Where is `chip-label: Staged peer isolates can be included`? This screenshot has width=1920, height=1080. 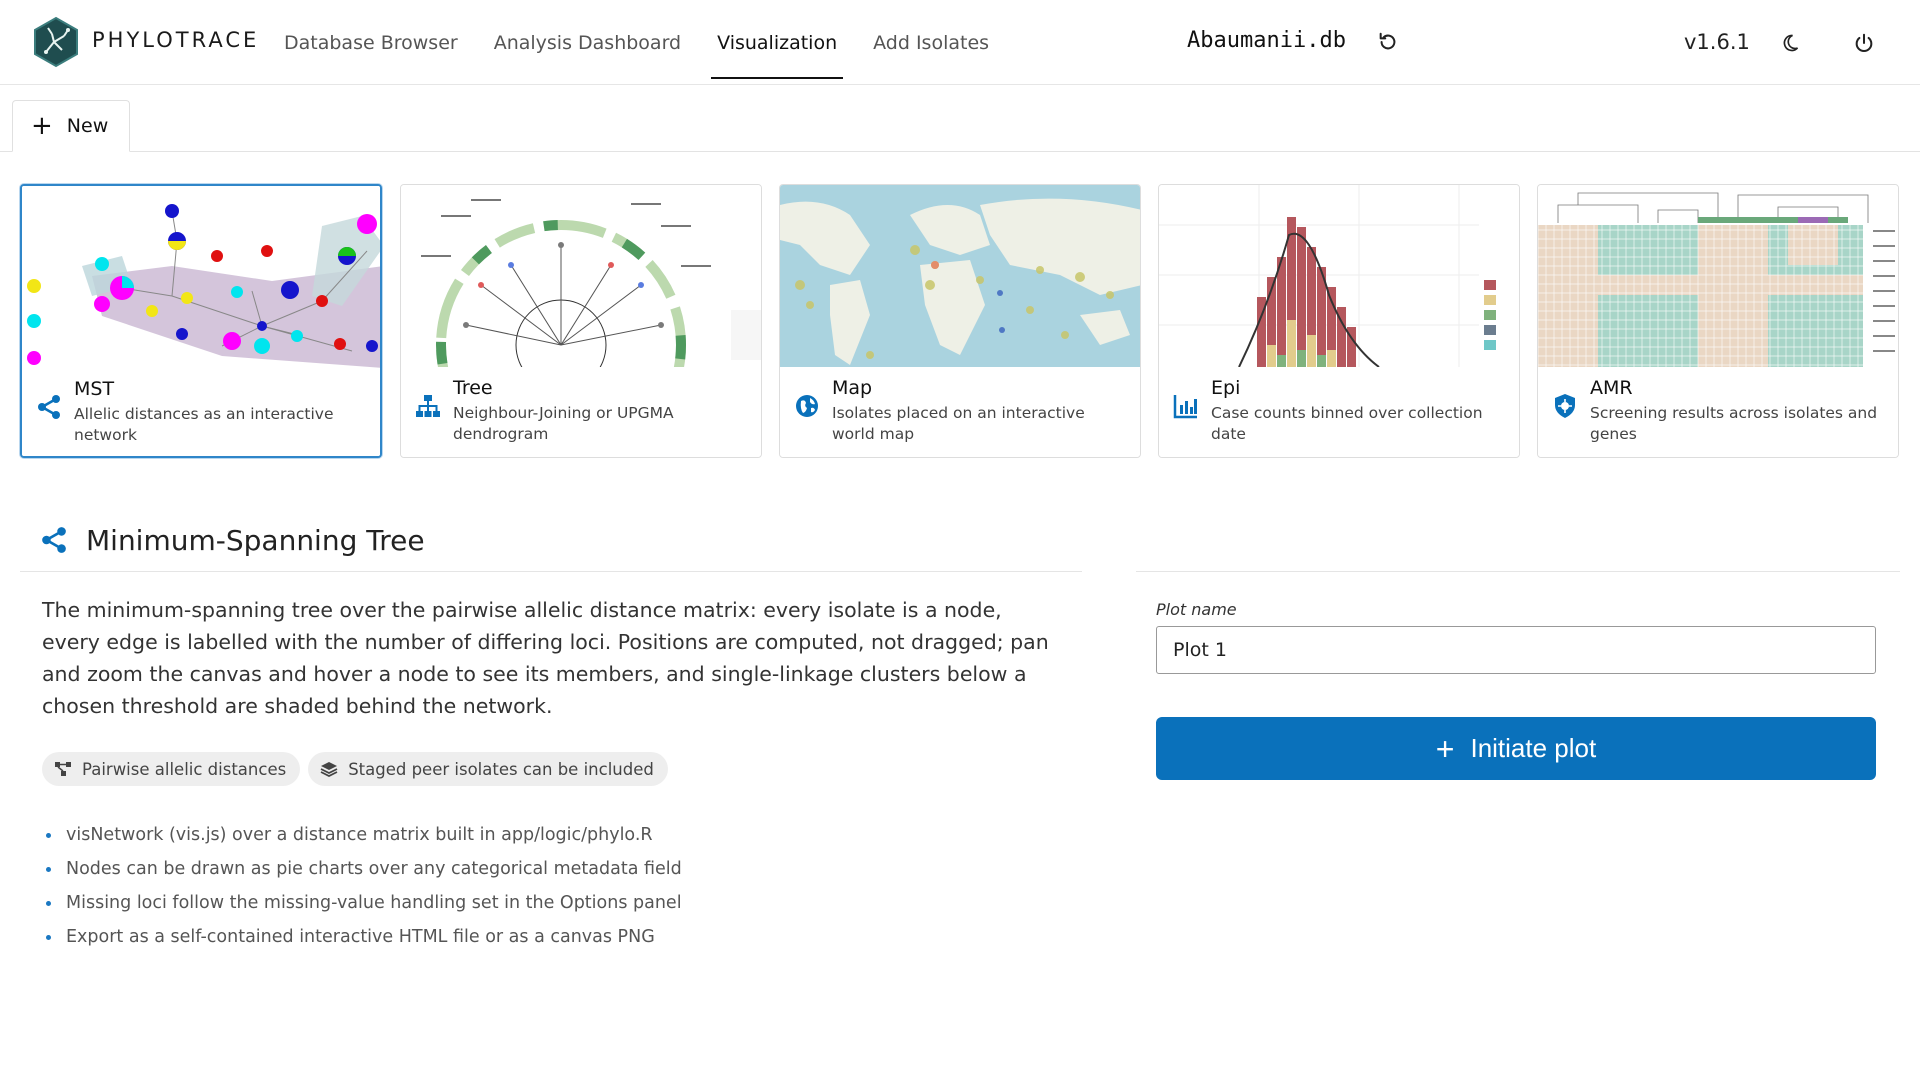
chip-label: Staged peer isolates can be included is located at coordinates (501, 769).